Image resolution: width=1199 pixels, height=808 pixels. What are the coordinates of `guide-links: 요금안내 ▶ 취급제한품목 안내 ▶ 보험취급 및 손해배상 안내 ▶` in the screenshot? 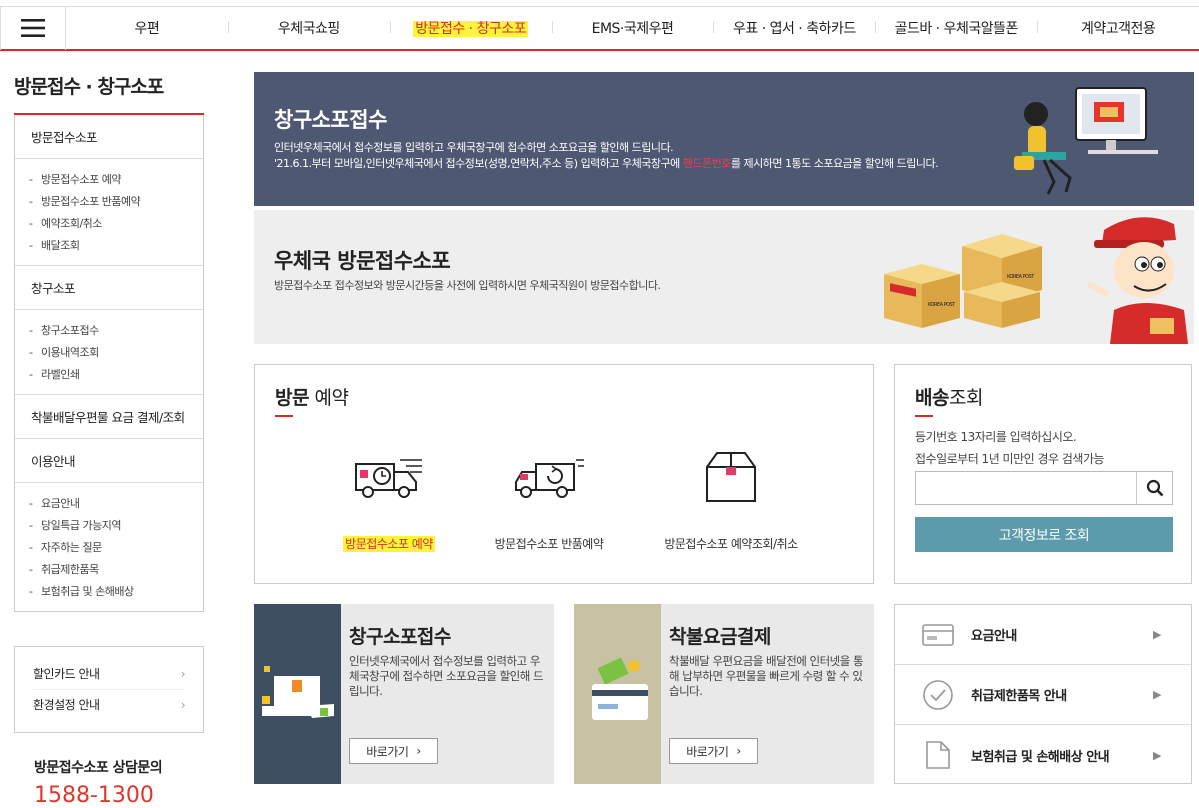 It's located at (1043, 694).